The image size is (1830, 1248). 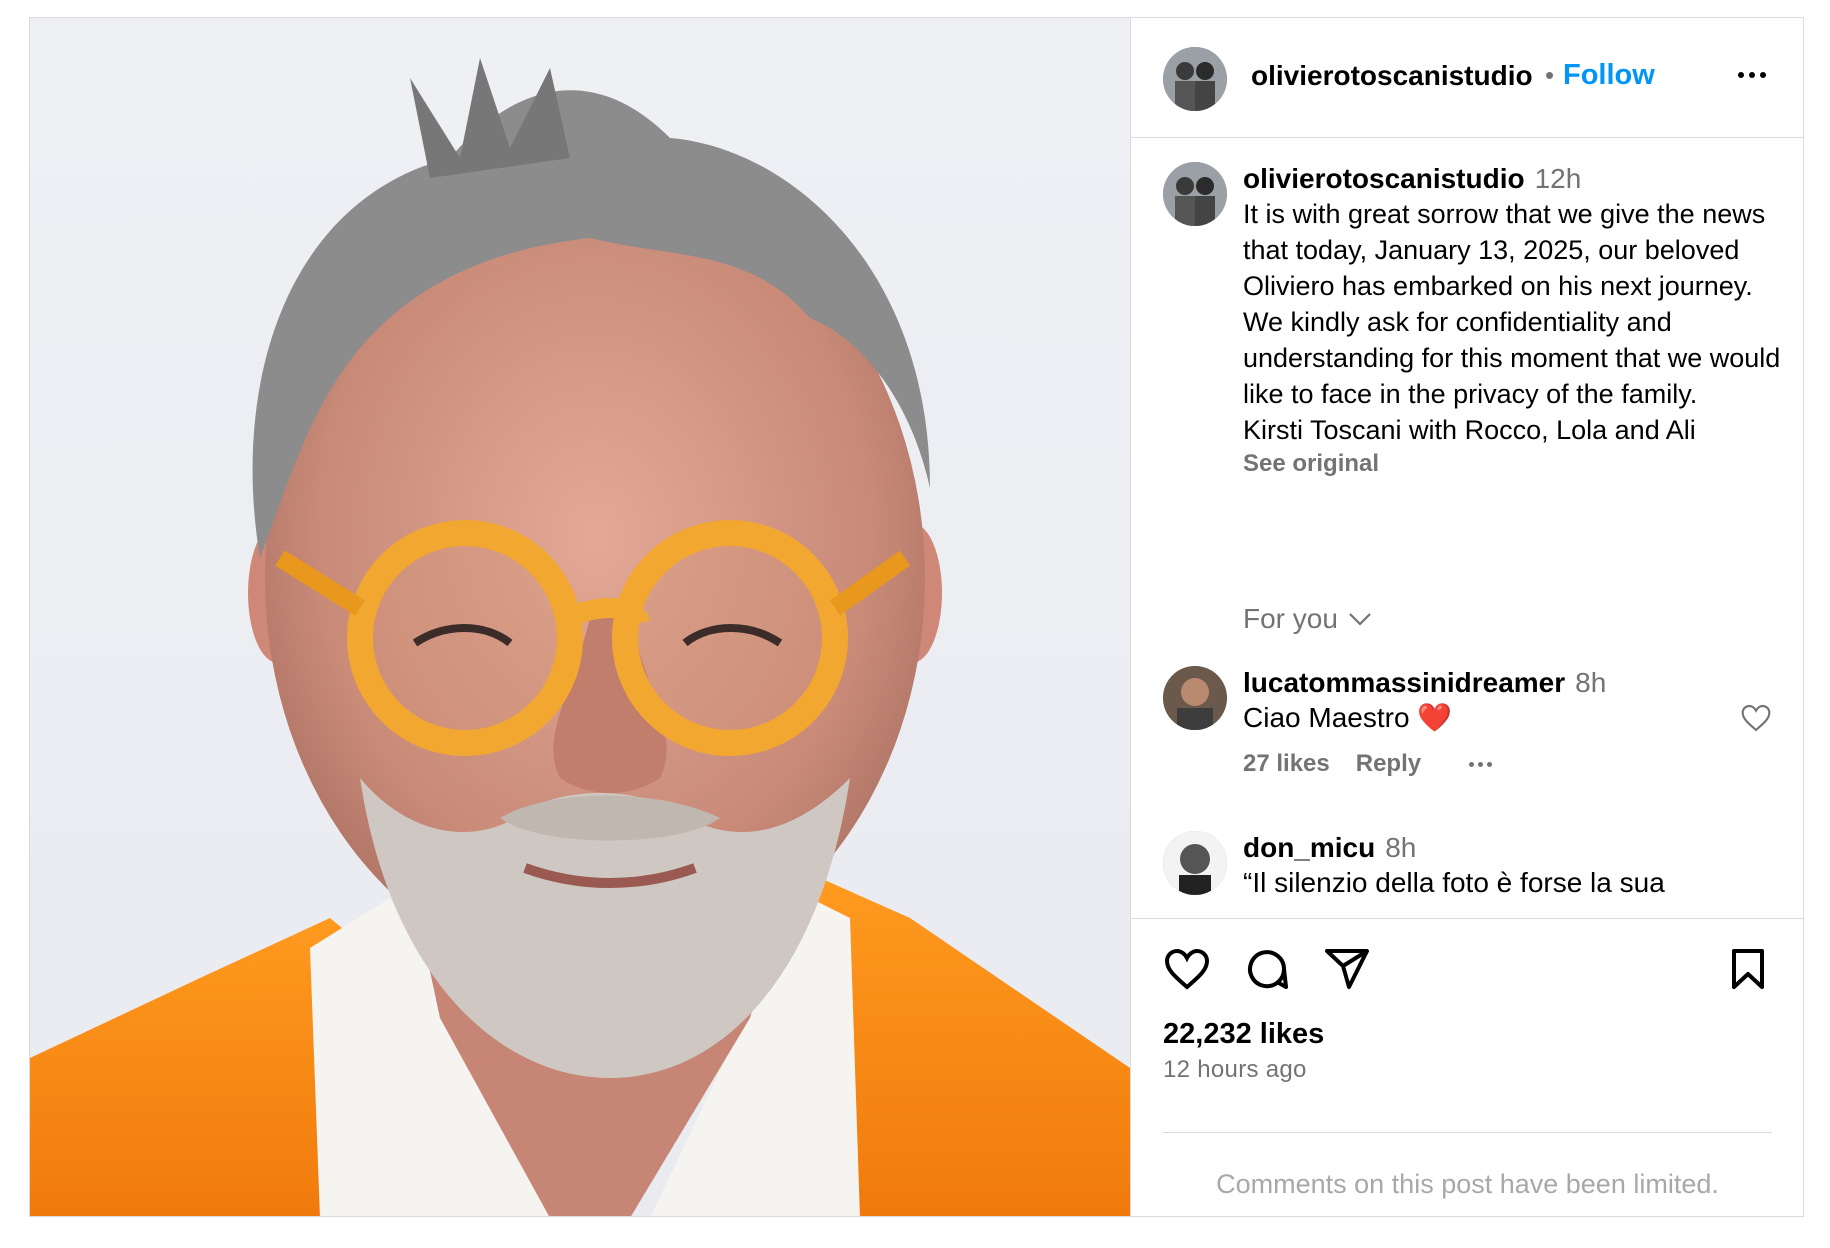 I want to click on follow-button: Follow, so click(x=1609, y=75).